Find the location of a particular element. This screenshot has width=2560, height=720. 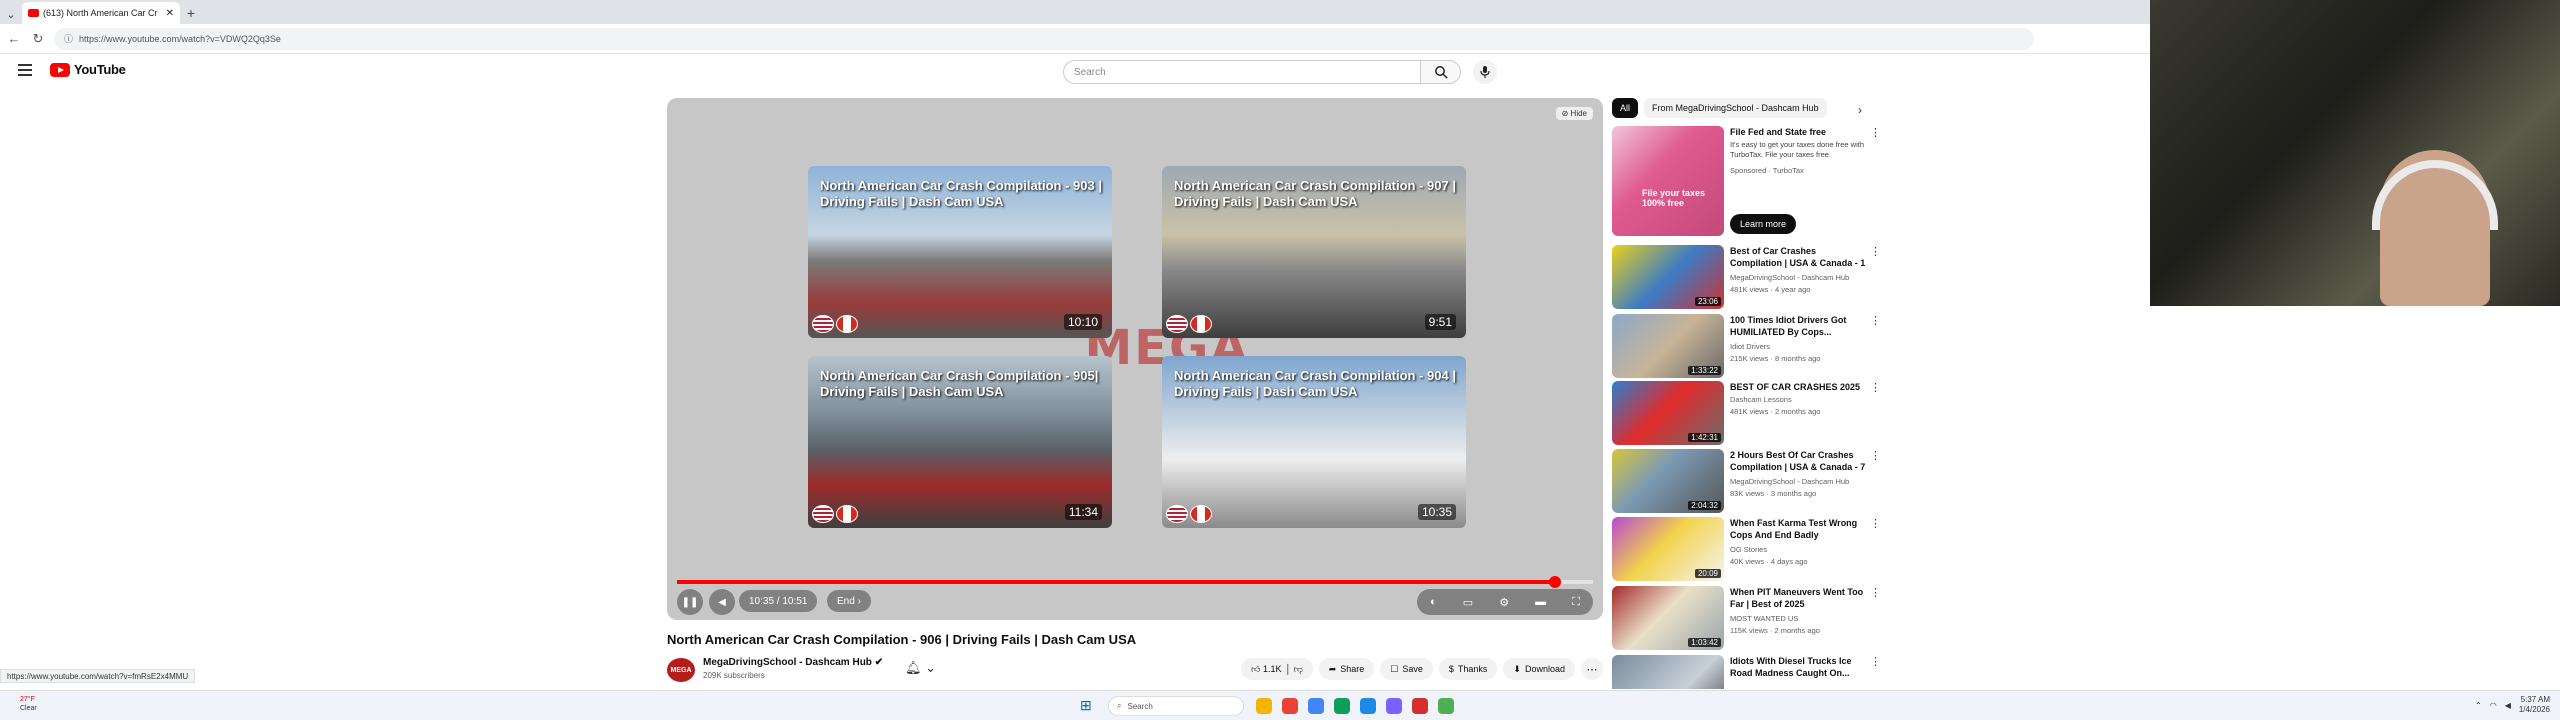

video-meta: 481K views · 4 year ago is located at coordinates (1770, 289).